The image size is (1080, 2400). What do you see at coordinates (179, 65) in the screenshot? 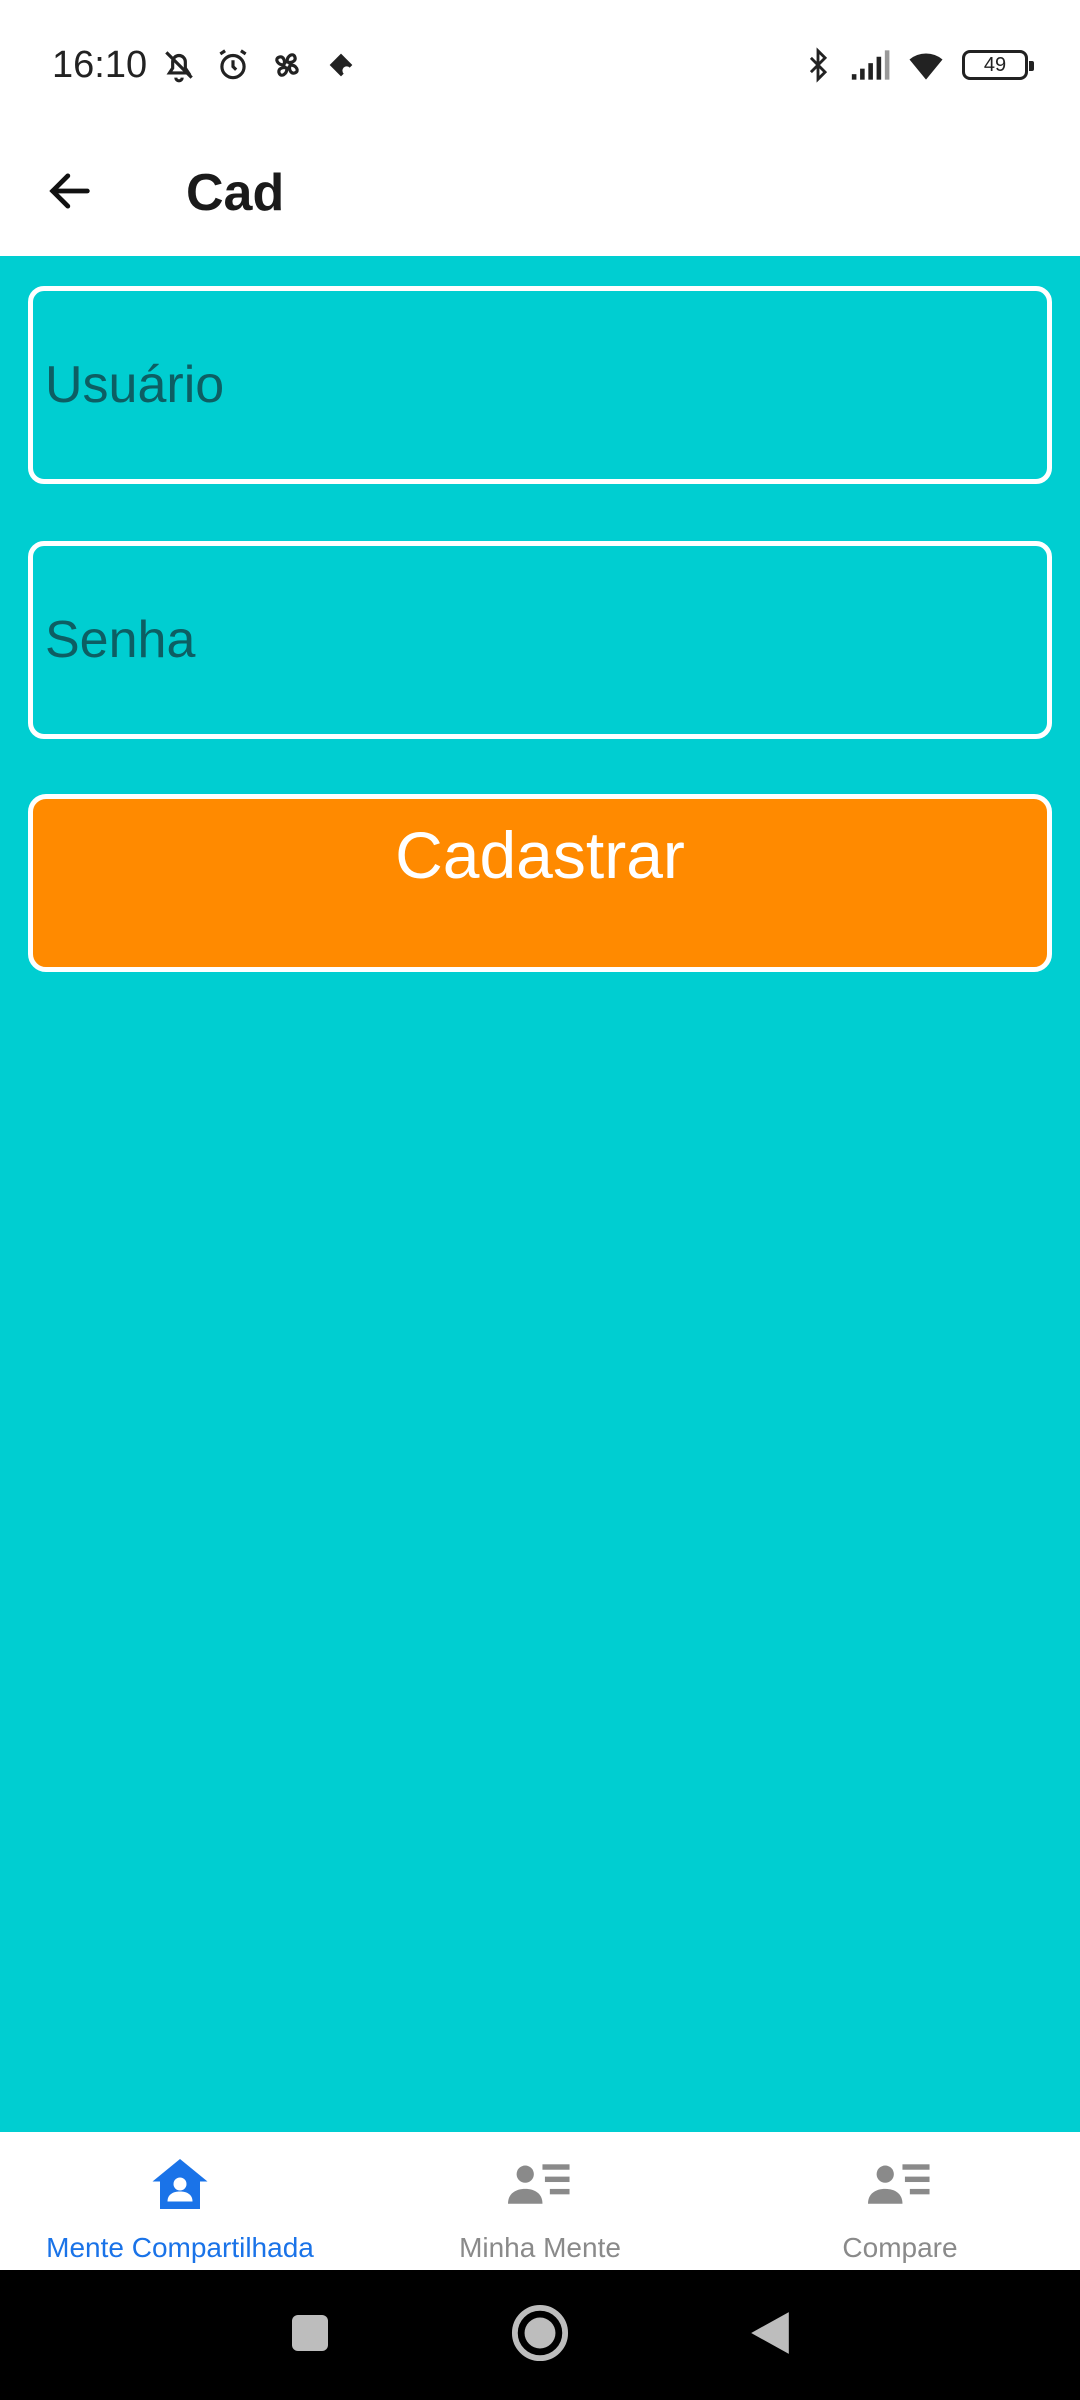
I see `muted-bell-icon` at bounding box center [179, 65].